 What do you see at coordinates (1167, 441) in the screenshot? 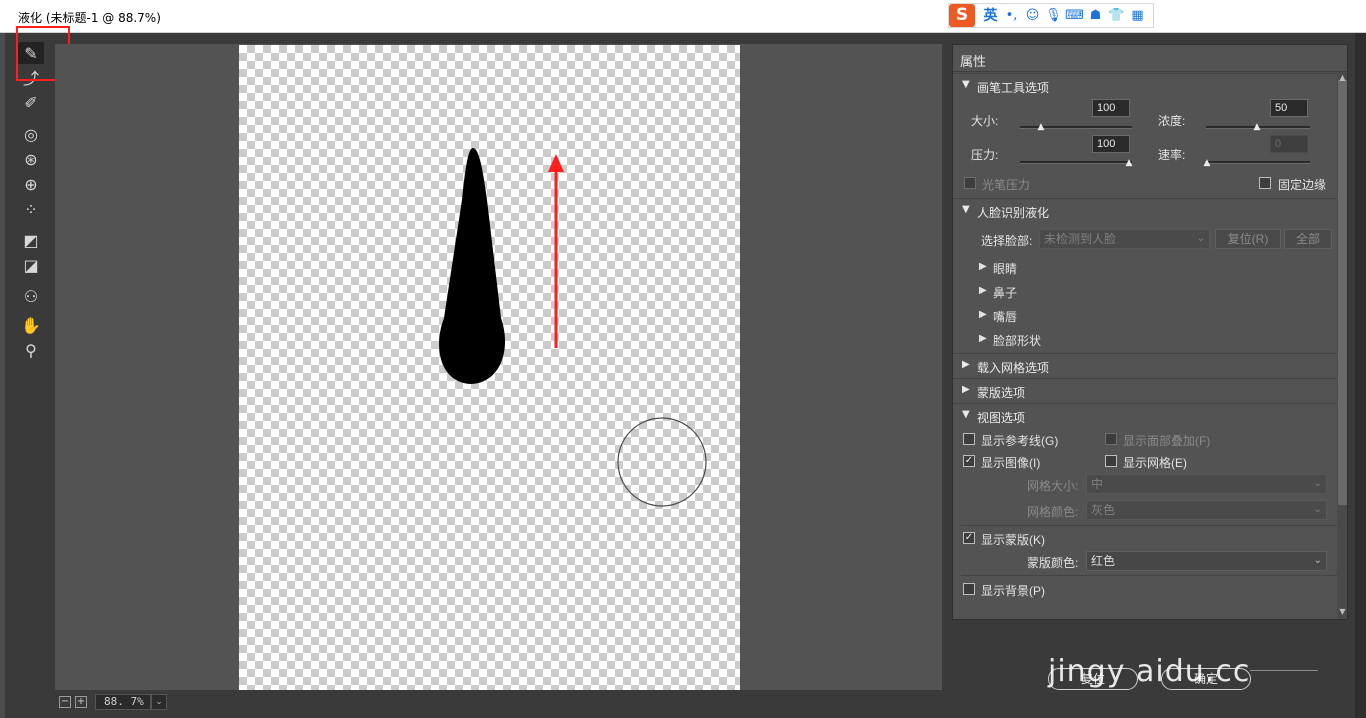
I see `show-face-overlay-label: 显示面部叠加(F)` at bounding box center [1167, 441].